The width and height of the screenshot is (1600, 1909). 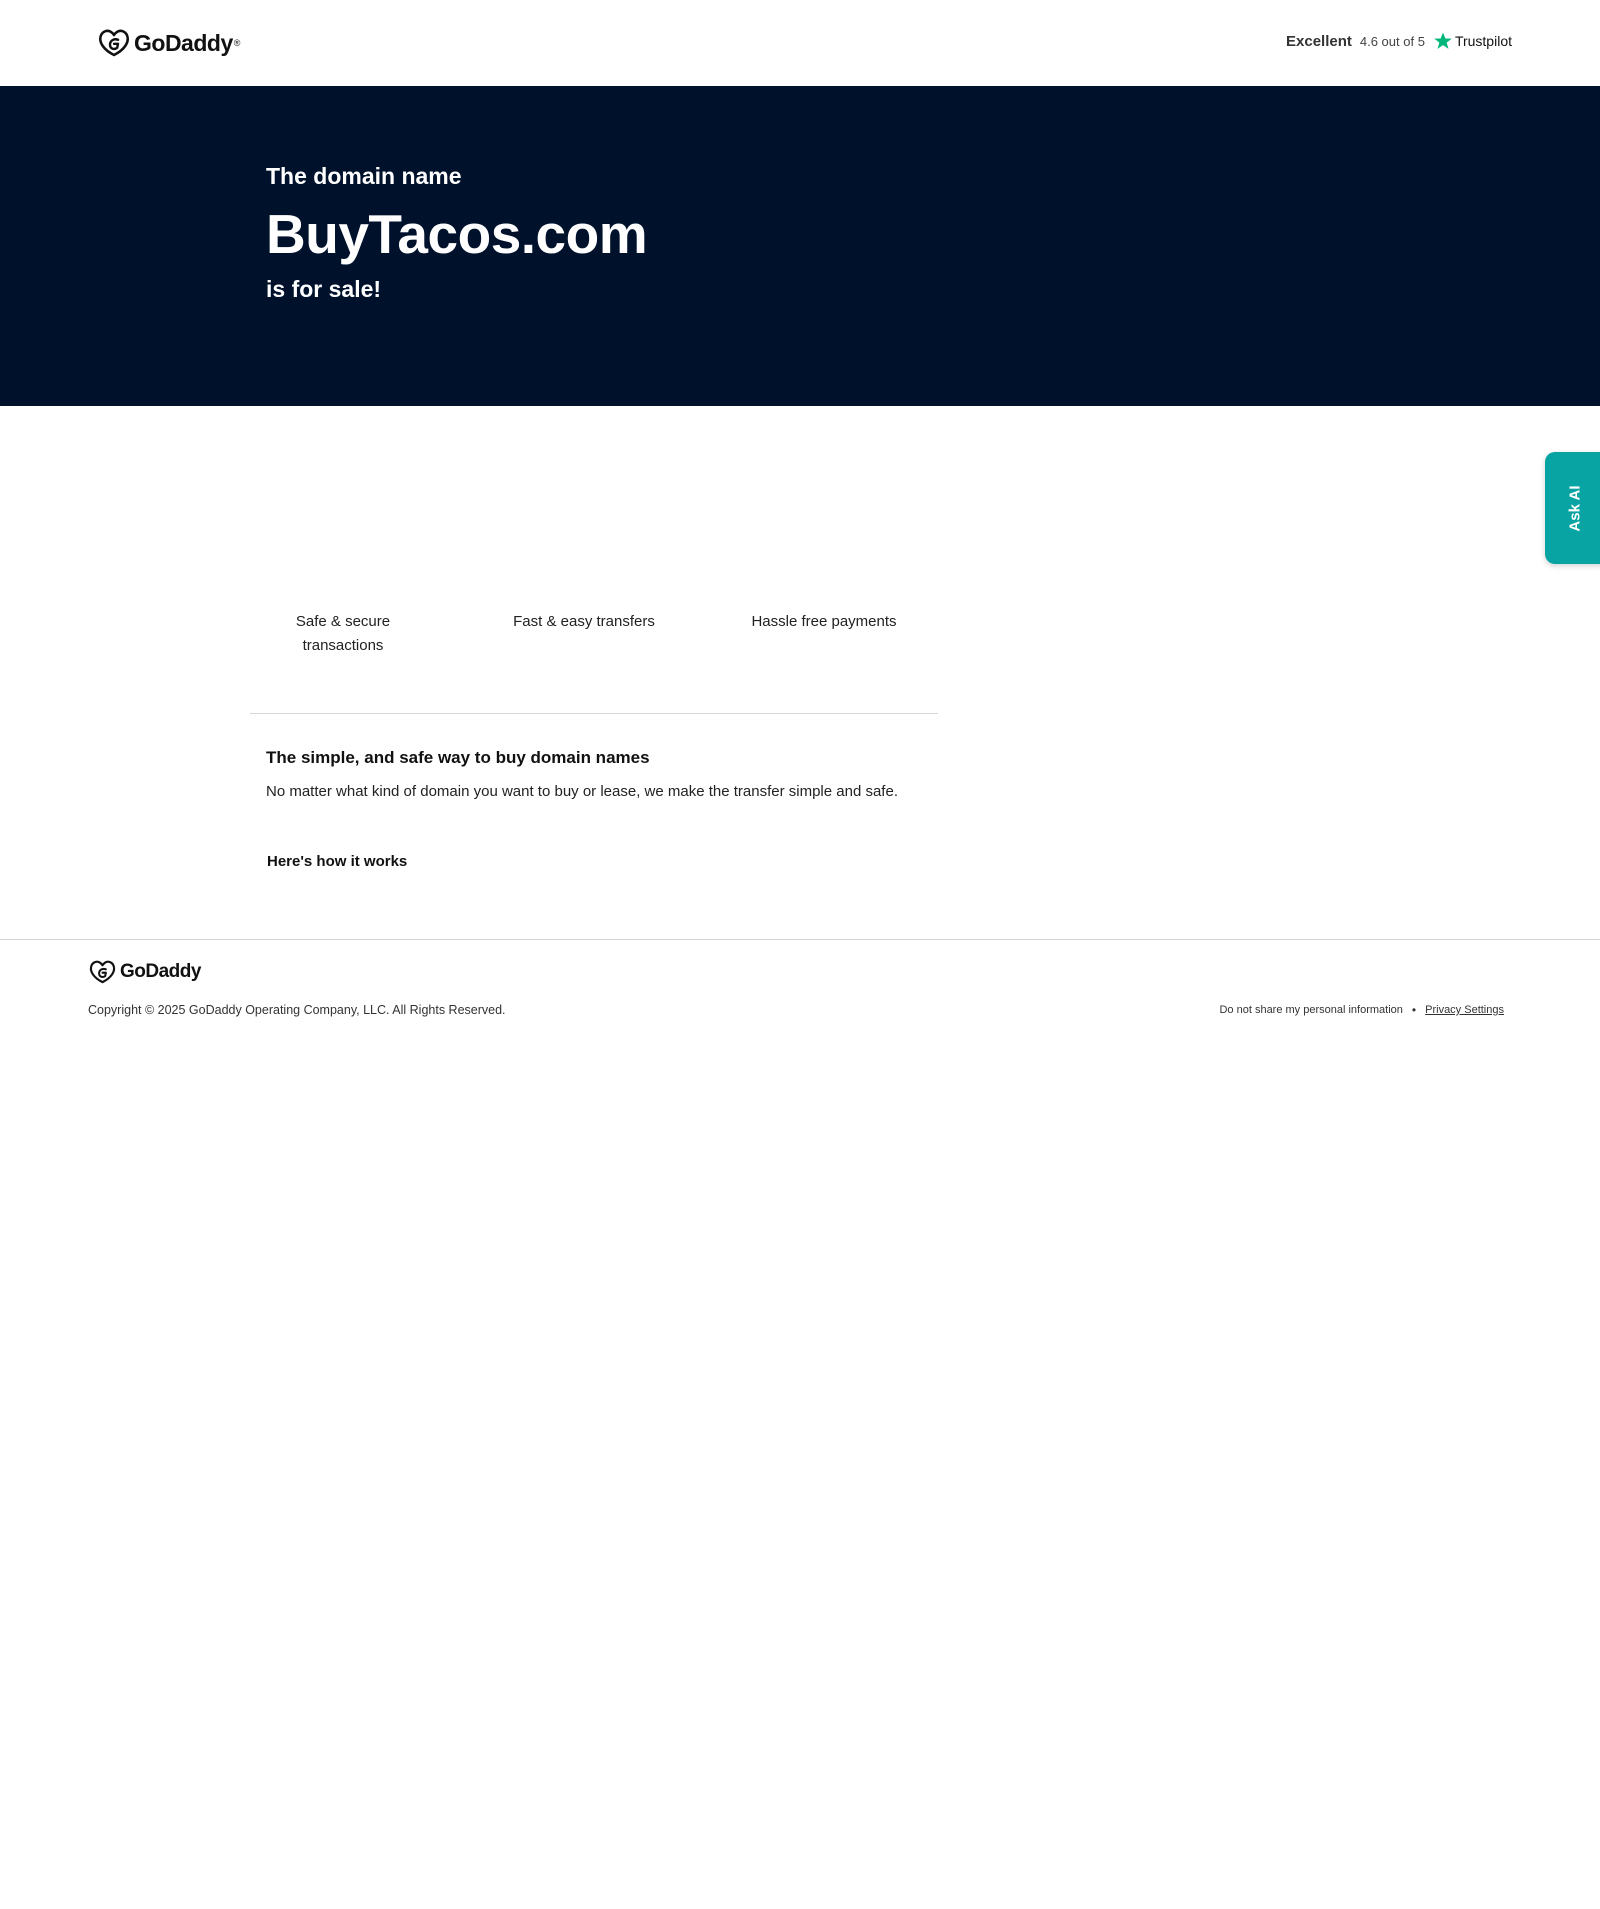 I want to click on ask-ai-label: Ask AI, so click(x=1575, y=508).